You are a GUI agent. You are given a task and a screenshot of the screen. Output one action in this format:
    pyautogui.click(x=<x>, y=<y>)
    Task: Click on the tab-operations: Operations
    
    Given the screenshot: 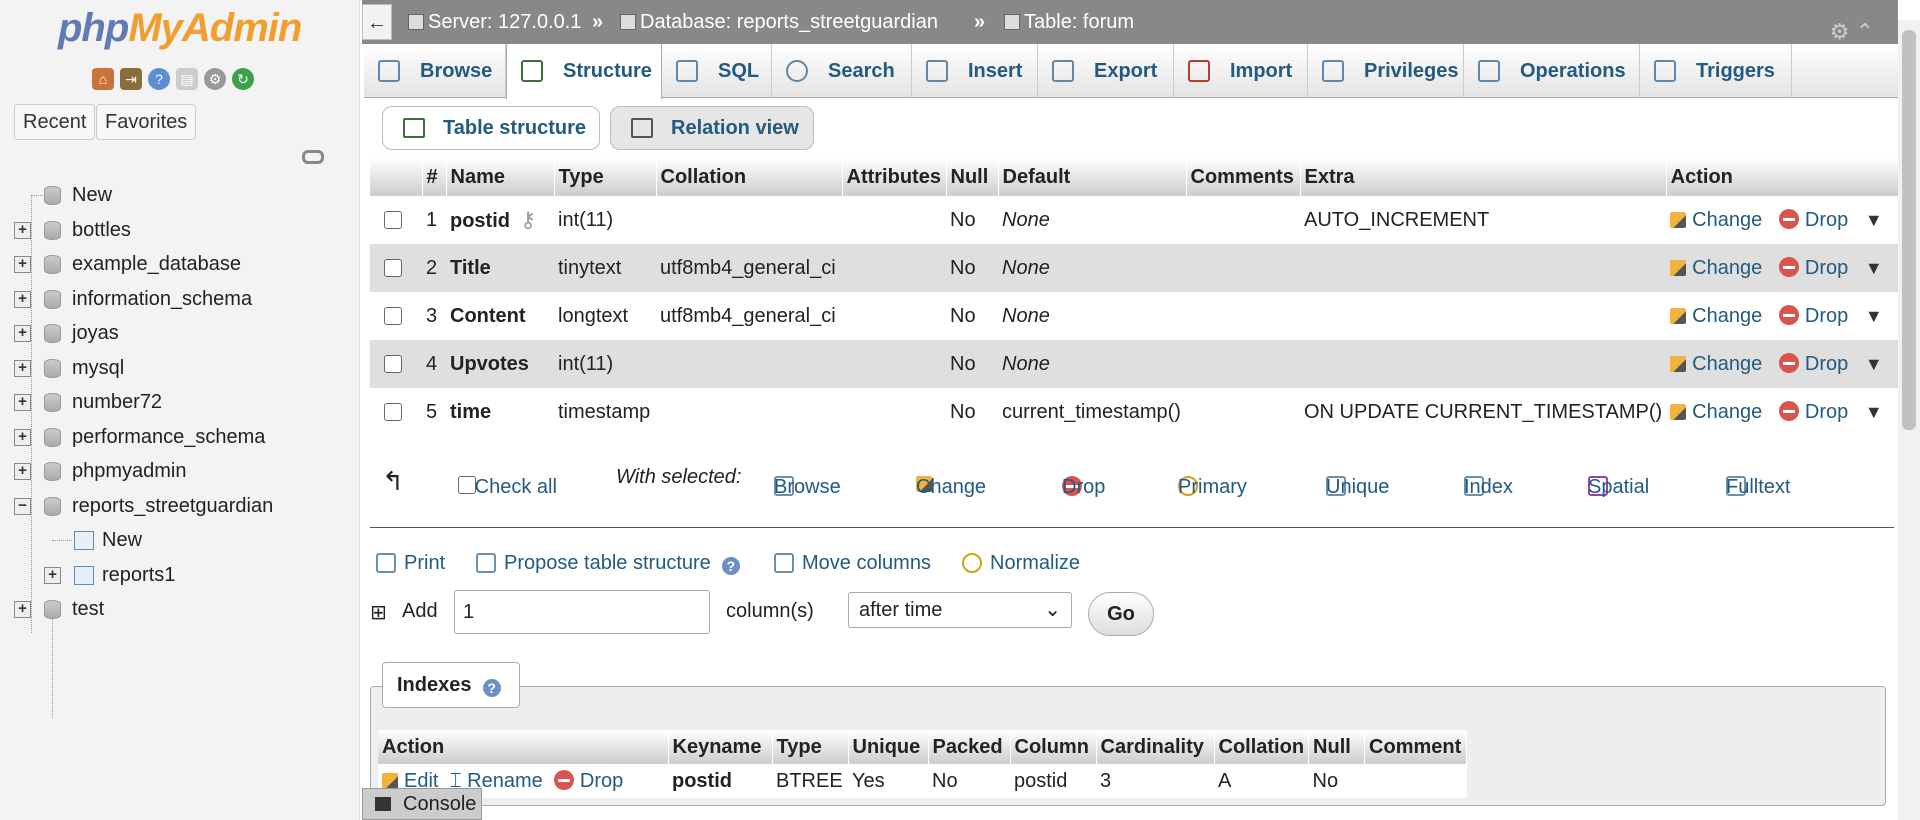 What is the action you would take?
    pyautogui.click(x=1552, y=71)
    